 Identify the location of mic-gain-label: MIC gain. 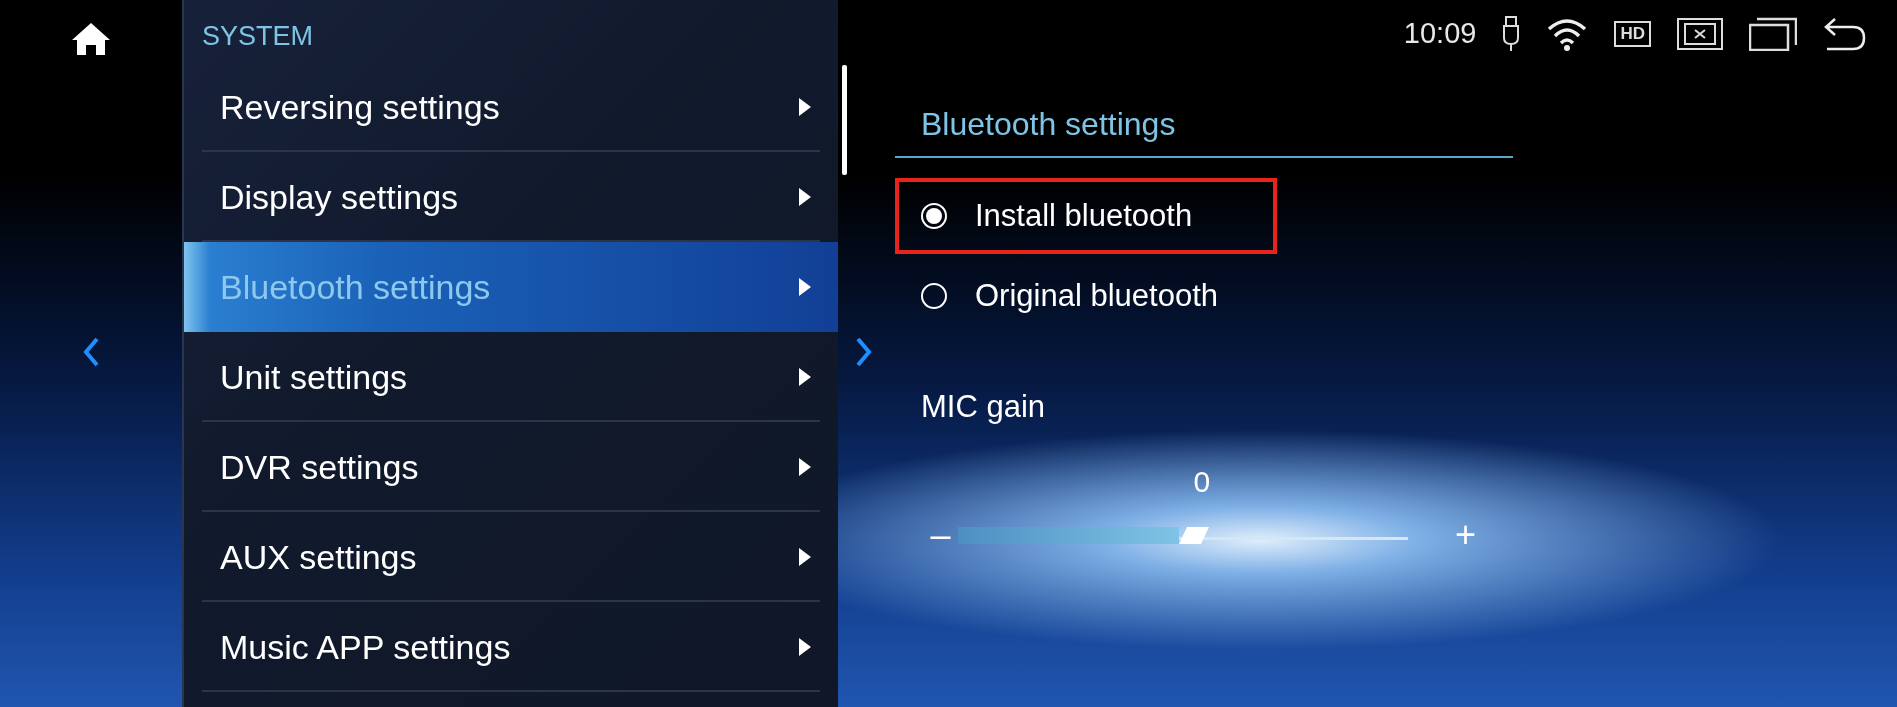
(983, 407).